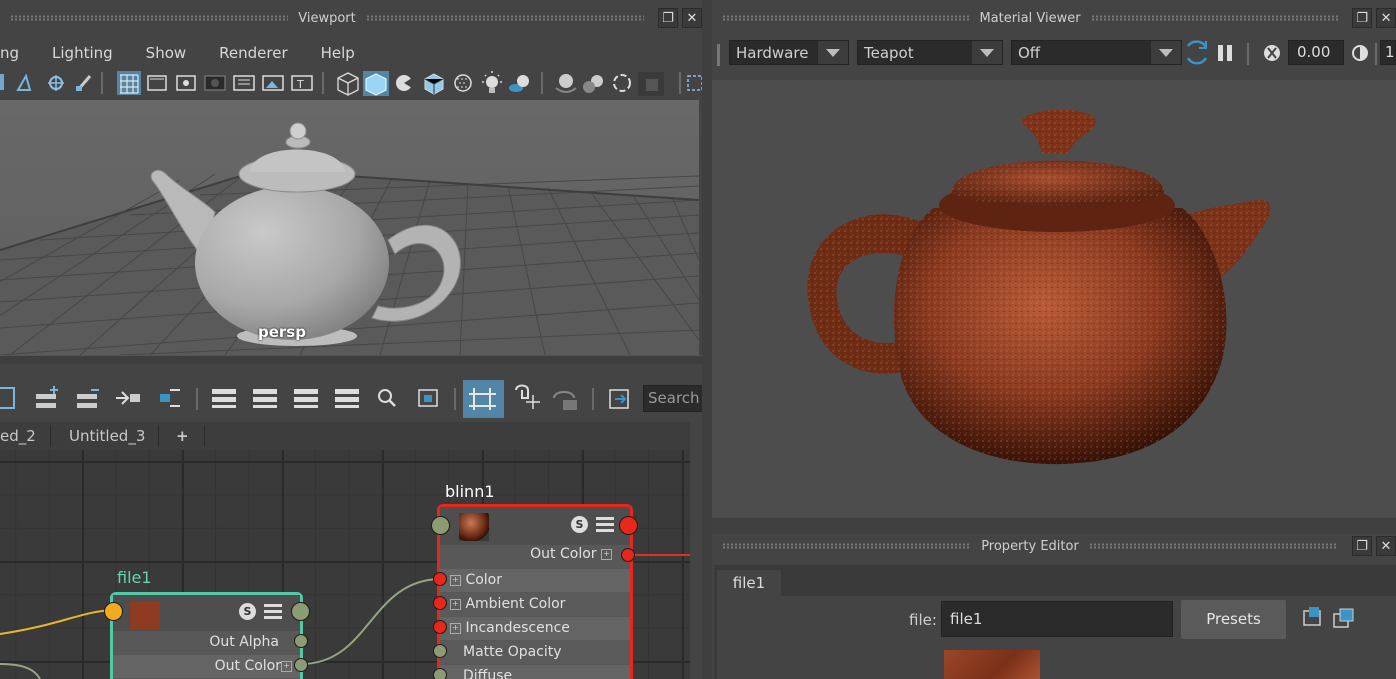 This screenshot has height=679, width=1396. I want to click on renderer-dropdown: Hardware, so click(789, 52).